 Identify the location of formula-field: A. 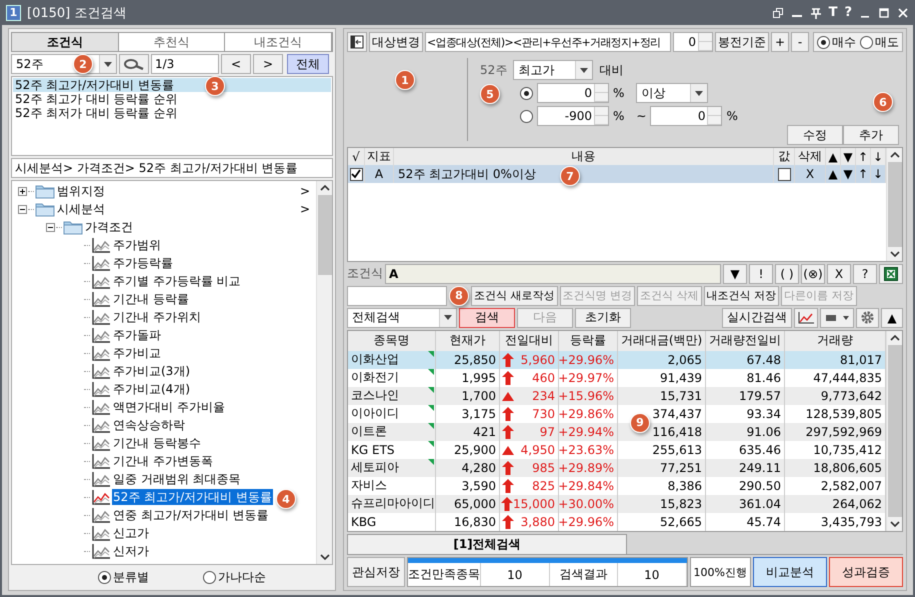
(553, 274).